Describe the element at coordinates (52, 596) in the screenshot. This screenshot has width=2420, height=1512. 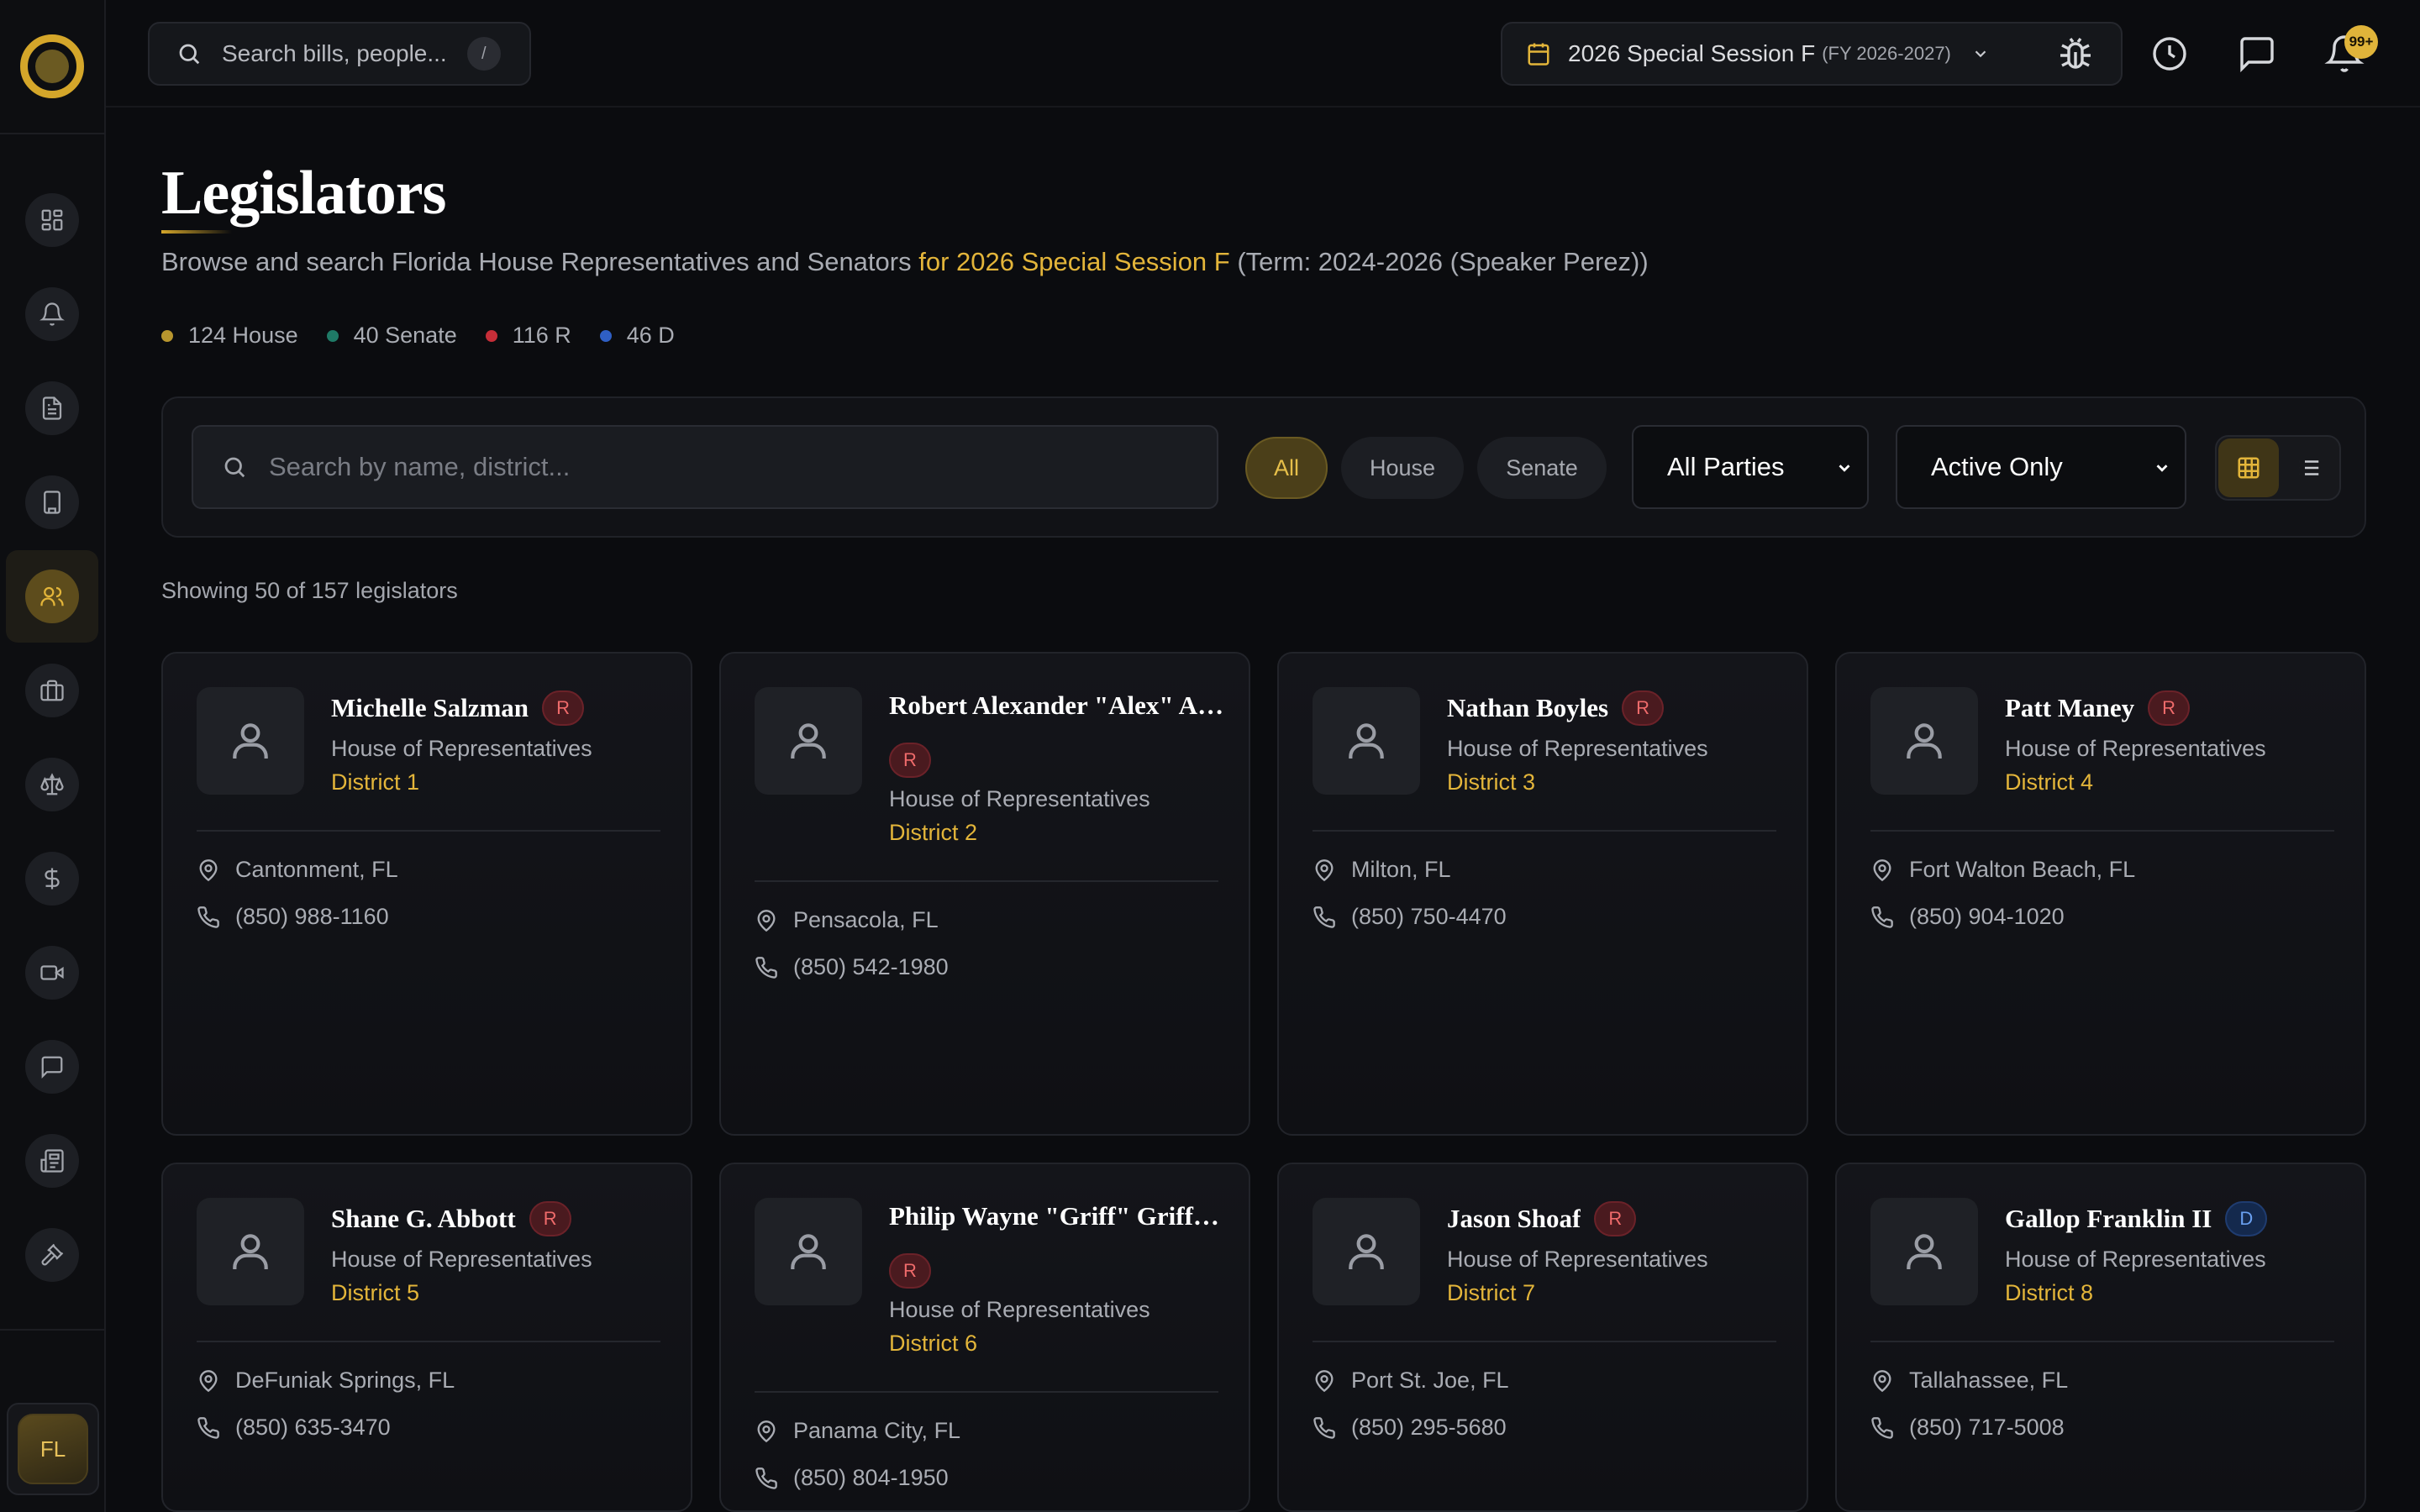
I see `sidebar-item-legislators` at that location.